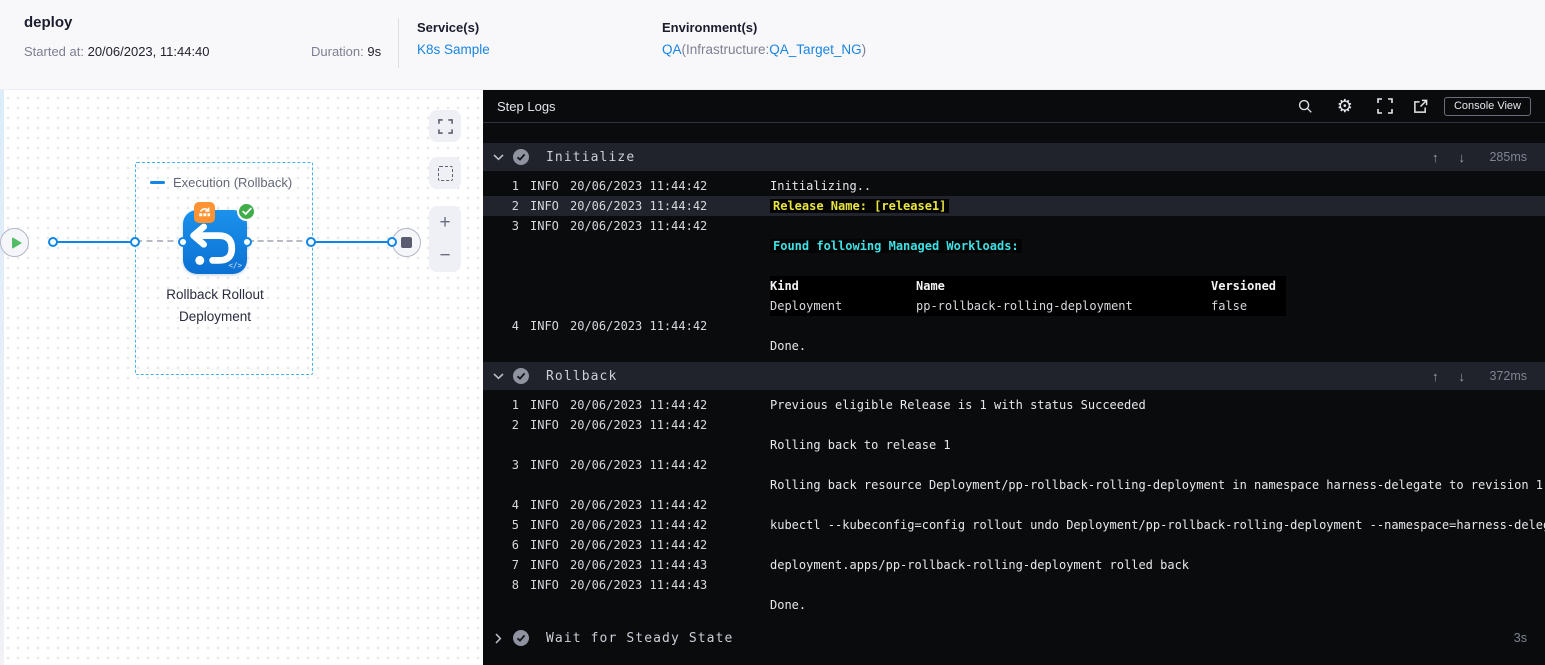 Image resolution: width=1545 pixels, height=665 pixels. What do you see at coordinates (710, 27) in the screenshot?
I see `environments-label: Environment(s)` at bounding box center [710, 27].